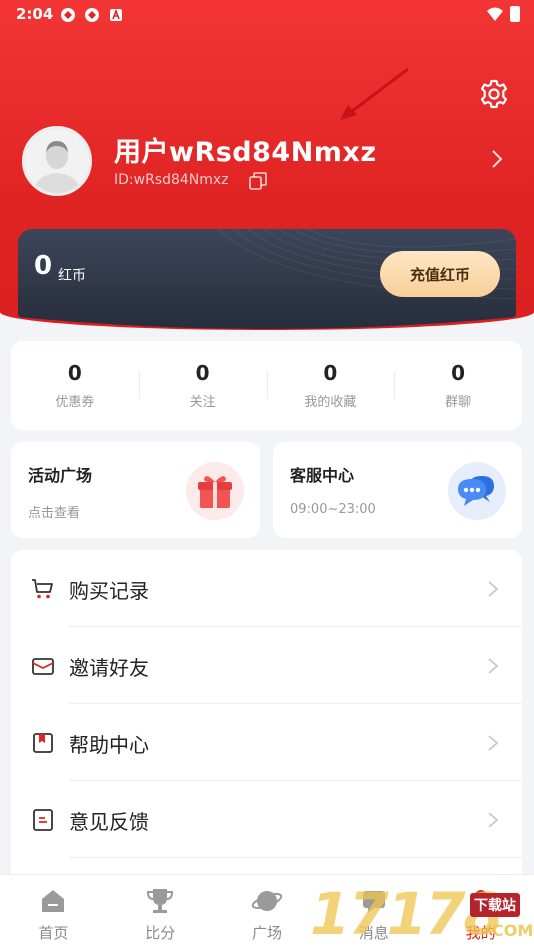 Image resolution: width=534 pixels, height=950 pixels. I want to click on menu-item-feedback: 意见反馈, so click(266, 819).